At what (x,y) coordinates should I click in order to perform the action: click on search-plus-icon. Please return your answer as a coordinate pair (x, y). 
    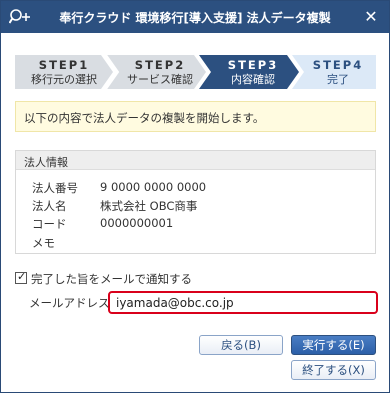
    Looking at the image, I should click on (19, 17).